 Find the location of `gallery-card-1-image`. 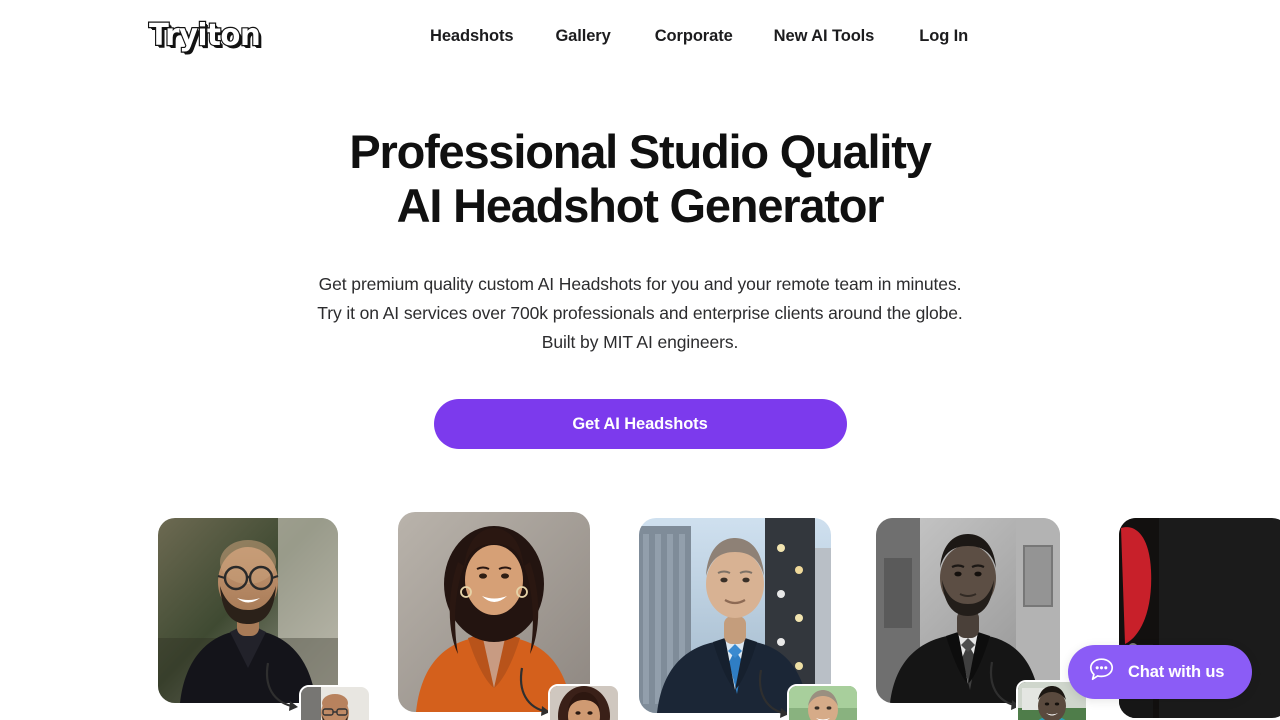

gallery-card-1-image is located at coordinates (248, 610).